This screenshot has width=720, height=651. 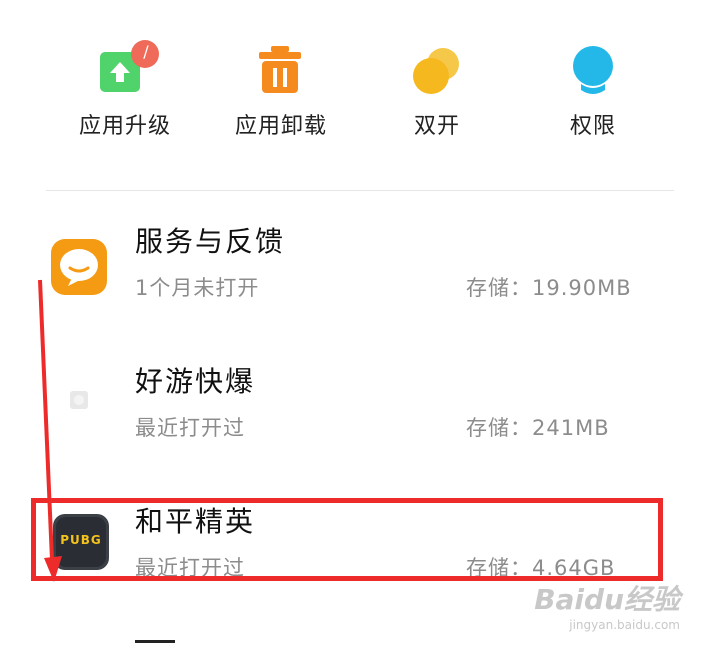 What do you see at coordinates (360, 190) in the screenshot?
I see `divider` at bounding box center [360, 190].